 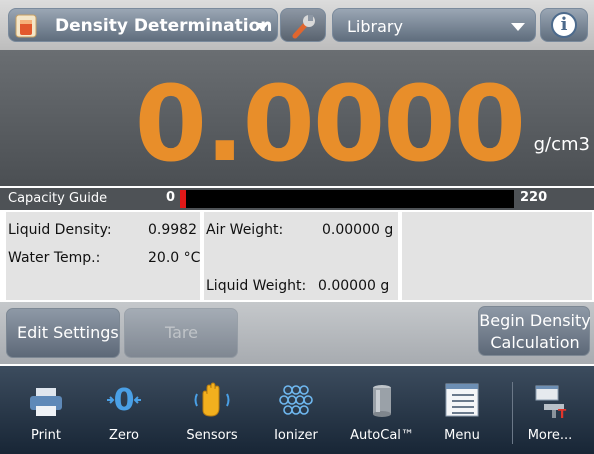 I want to click on liquid-weight-label: Liquid Weight:, so click(x=256, y=286).